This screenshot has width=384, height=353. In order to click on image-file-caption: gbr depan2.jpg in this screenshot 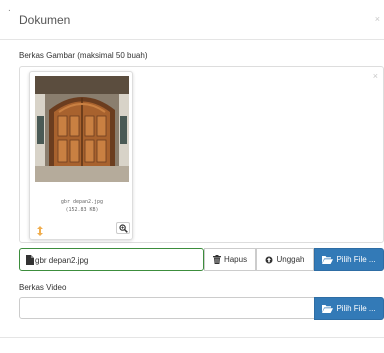, I will do `click(111, 259)`.